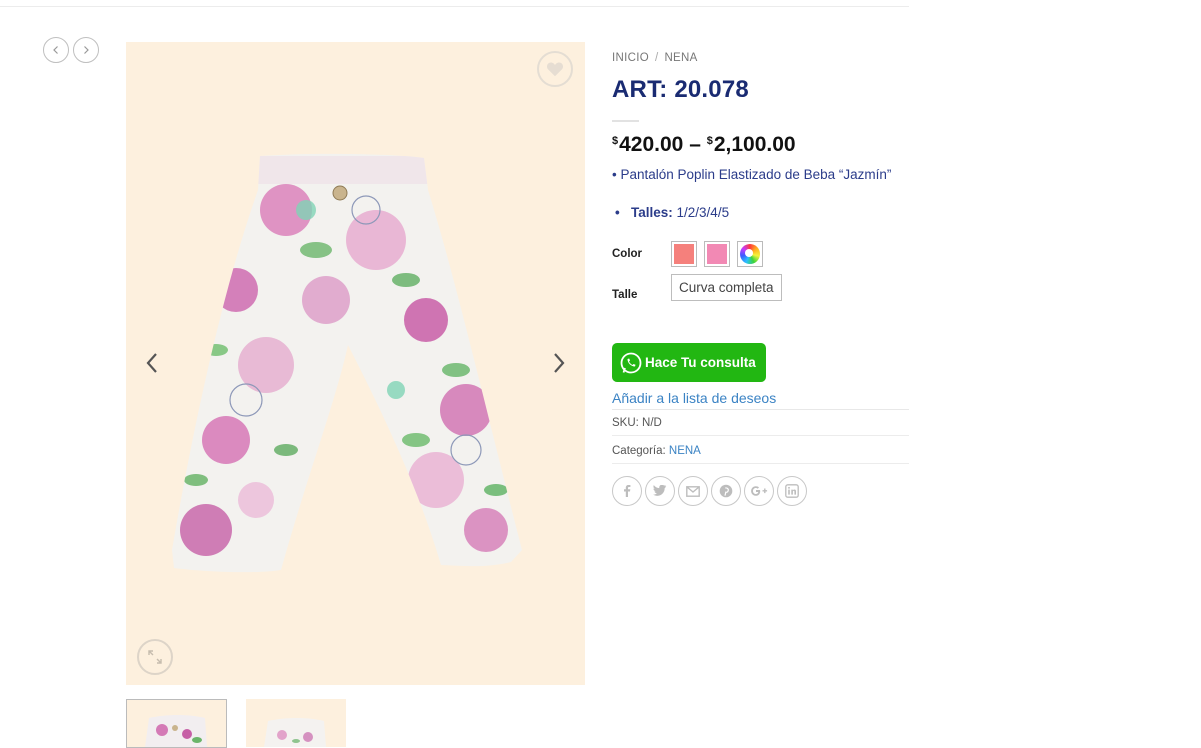 Image resolution: width=1201 pixels, height=748 pixels. What do you see at coordinates (652, 212) in the screenshot?
I see `sizes-label: Talles:` at bounding box center [652, 212].